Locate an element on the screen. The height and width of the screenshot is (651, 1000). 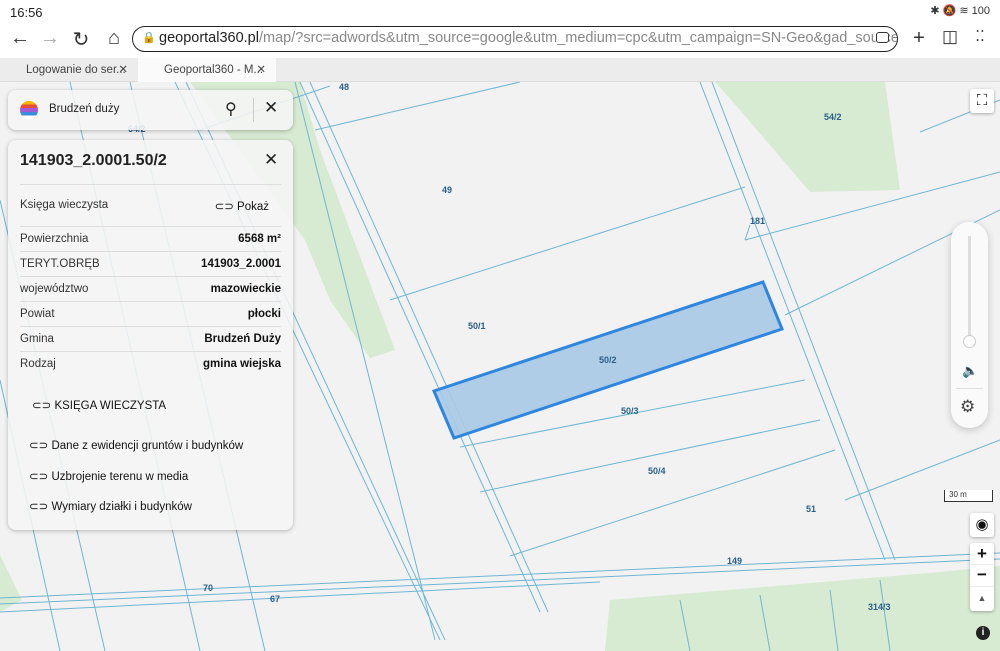
show-kw-link: ⊂⊃ Pokaż is located at coordinates (242, 206).